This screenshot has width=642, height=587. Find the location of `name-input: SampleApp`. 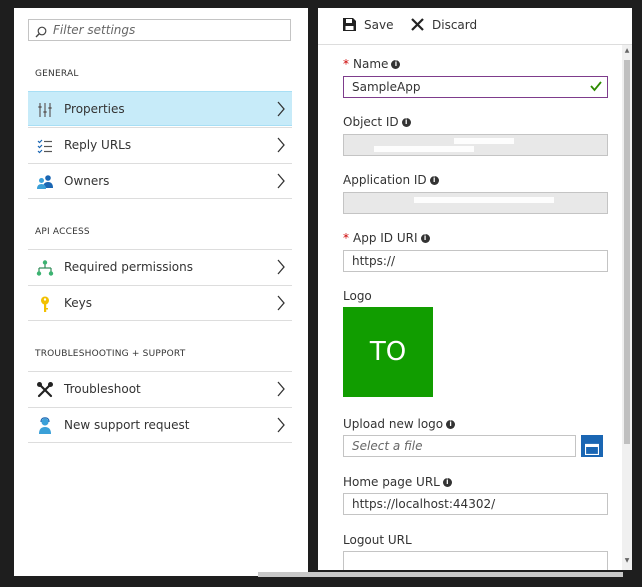

name-input: SampleApp is located at coordinates (475, 87).